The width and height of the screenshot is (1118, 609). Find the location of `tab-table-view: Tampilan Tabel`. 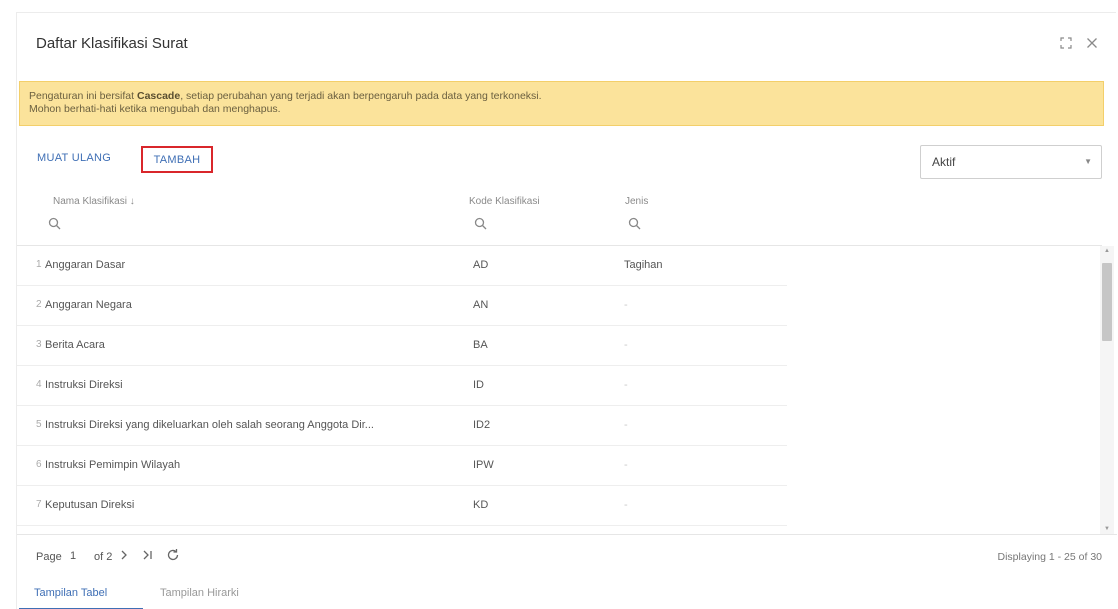

tab-table-view: Tampilan Tabel is located at coordinates (70, 593).